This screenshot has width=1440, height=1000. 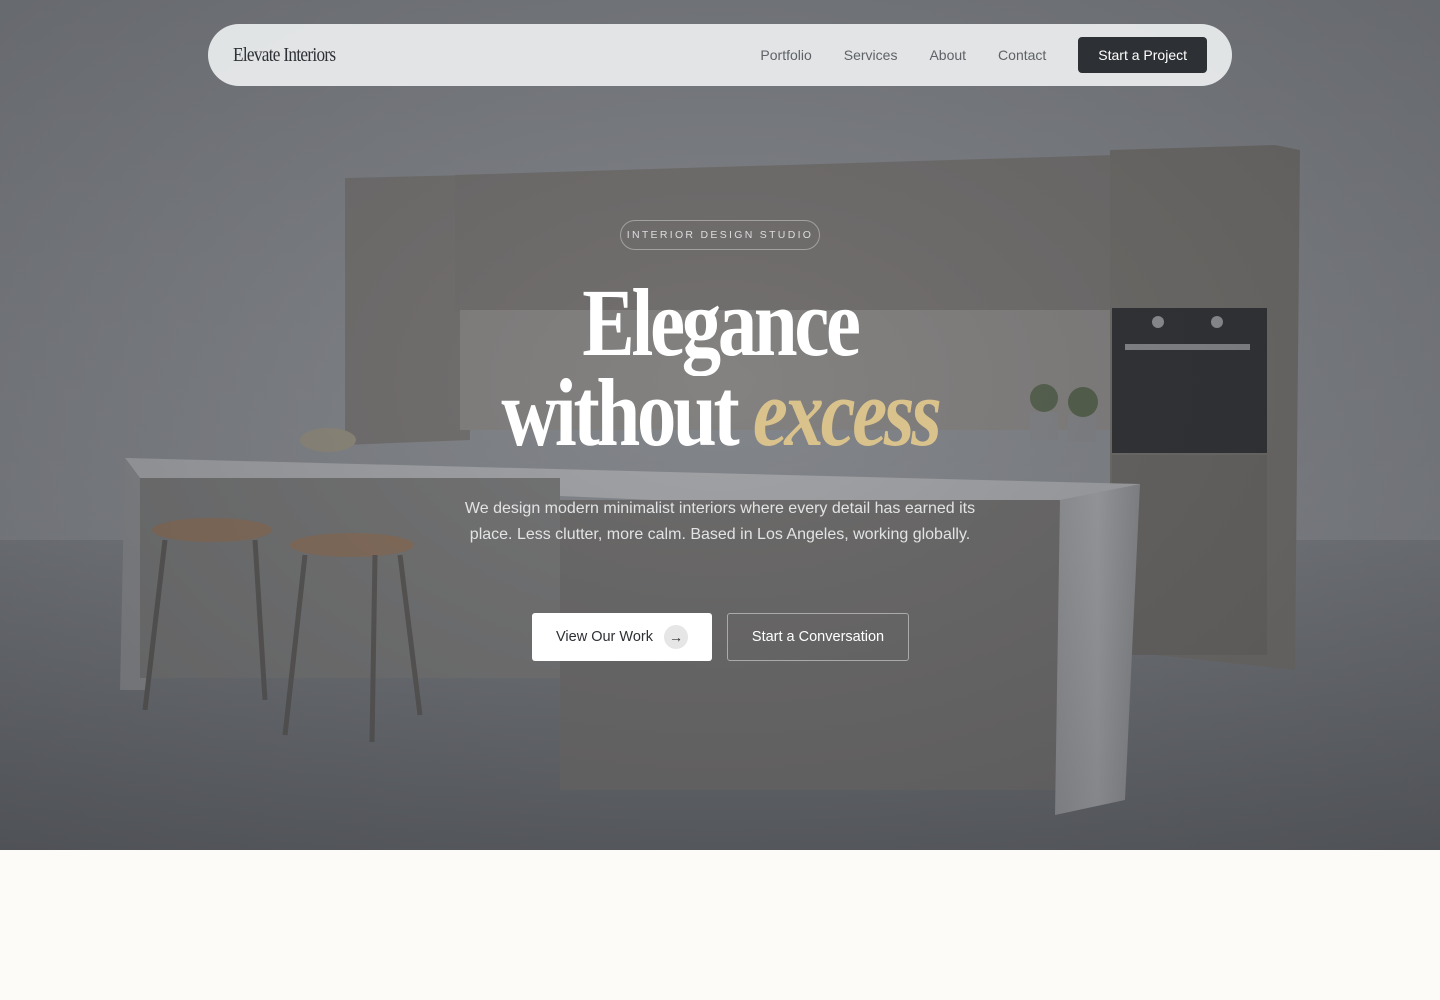 I want to click on nav-link-contact: Contact, so click(x=1022, y=55).